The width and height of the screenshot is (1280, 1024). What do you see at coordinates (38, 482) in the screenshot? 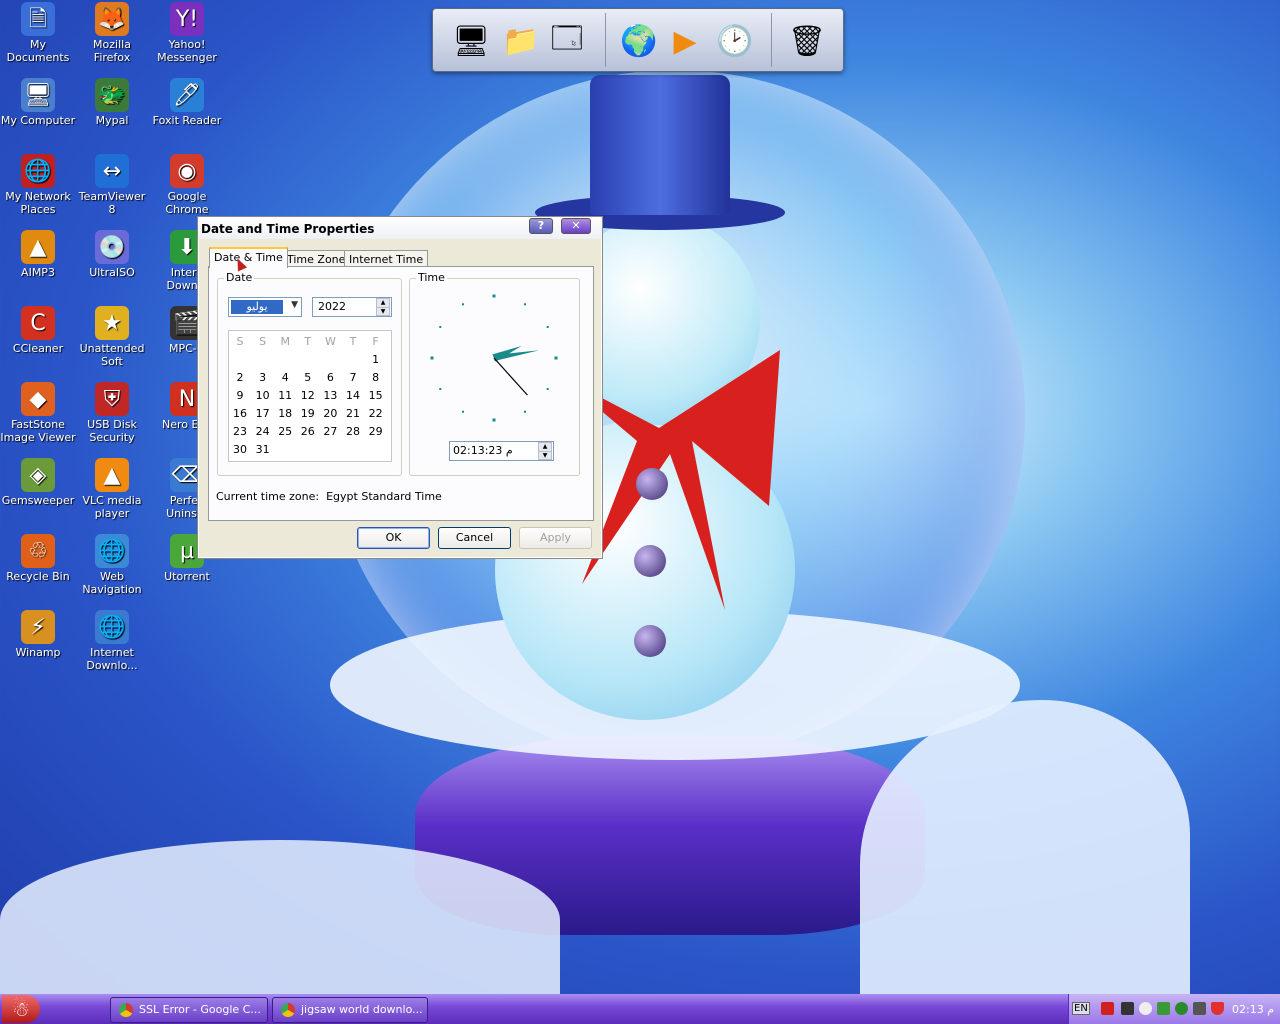
I see `desktop-icon: ◈ Gemsweeper` at bounding box center [38, 482].